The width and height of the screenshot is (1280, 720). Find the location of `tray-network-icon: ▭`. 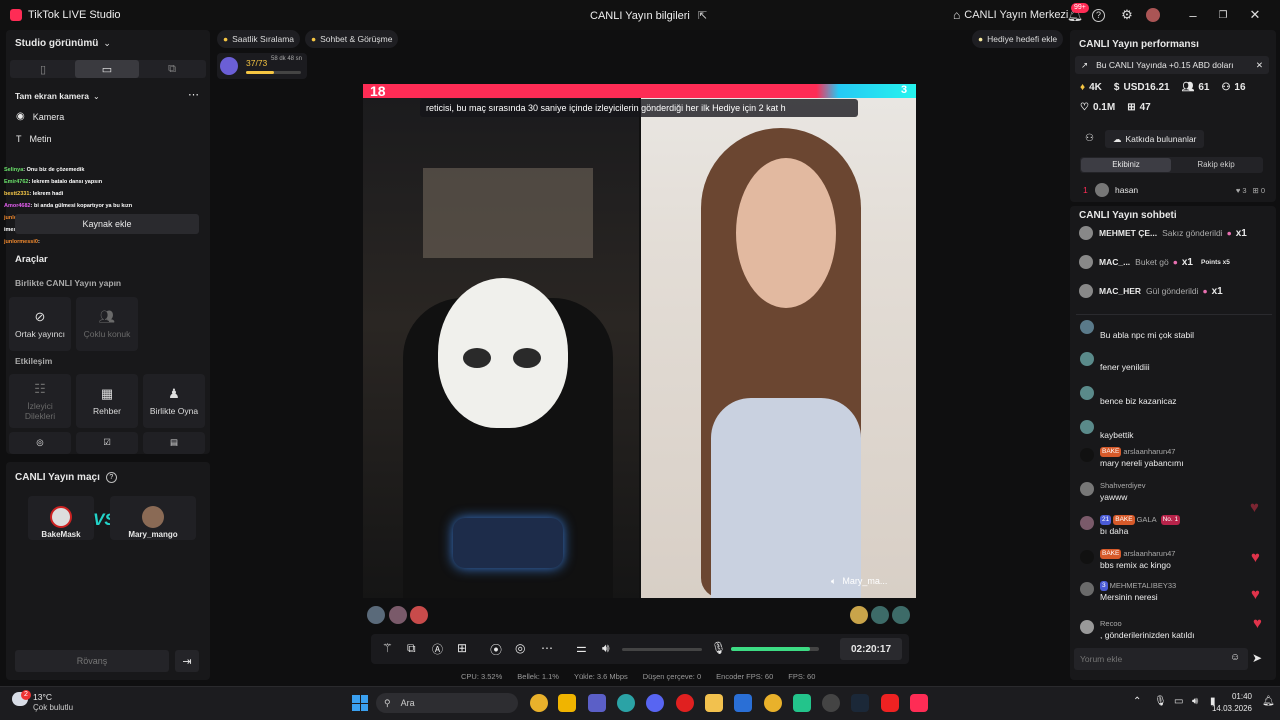

tray-network-icon: ▭ is located at coordinates (1178, 701).